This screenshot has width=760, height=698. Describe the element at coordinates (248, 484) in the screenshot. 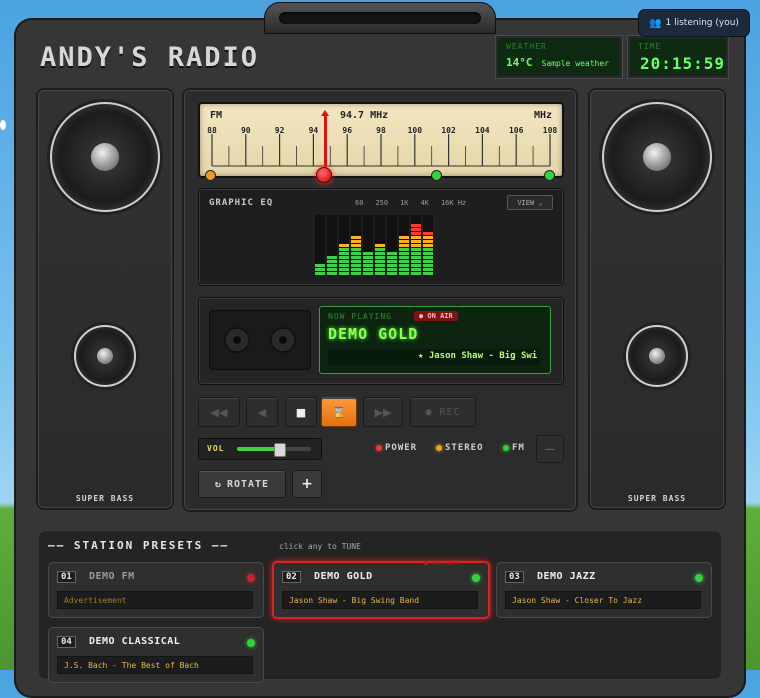

I see `rotate-label: ROTATE` at that location.